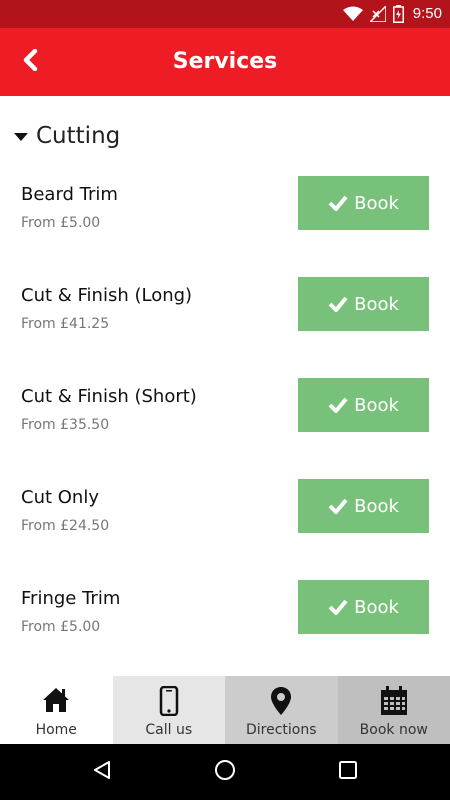  What do you see at coordinates (393, 730) in the screenshot?
I see `nav-label: Book now` at bounding box center [393, 730].